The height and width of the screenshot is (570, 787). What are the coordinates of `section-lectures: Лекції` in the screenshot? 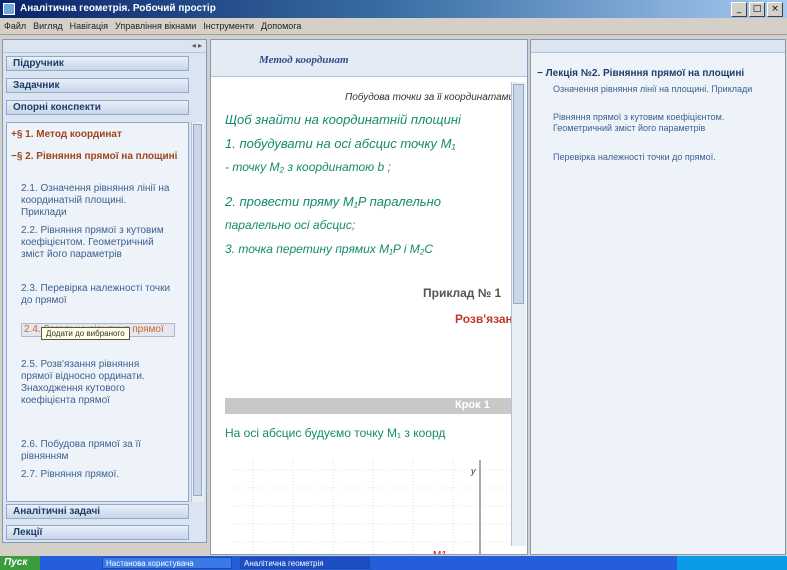 It's located at (97, 532).